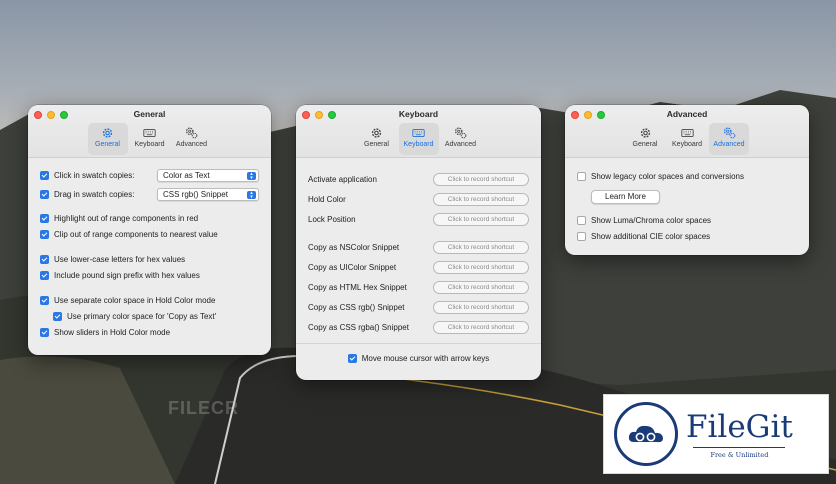  Describe the element at coordinates (149, 114) in the screenshot. I see `window-title: General` at that location.